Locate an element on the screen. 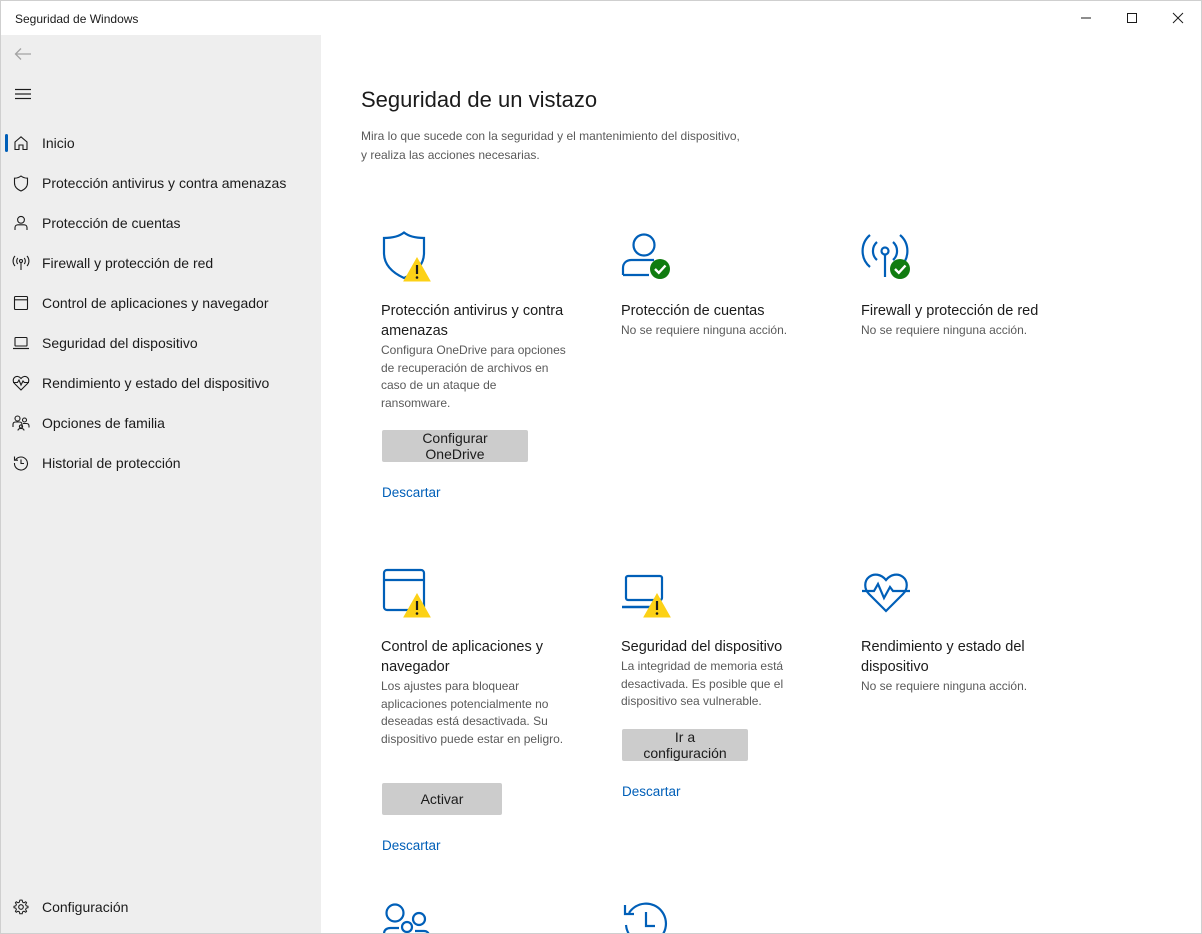 This screenshot has width=1202, height=934. menu-button is located at coordinates (23, 94).